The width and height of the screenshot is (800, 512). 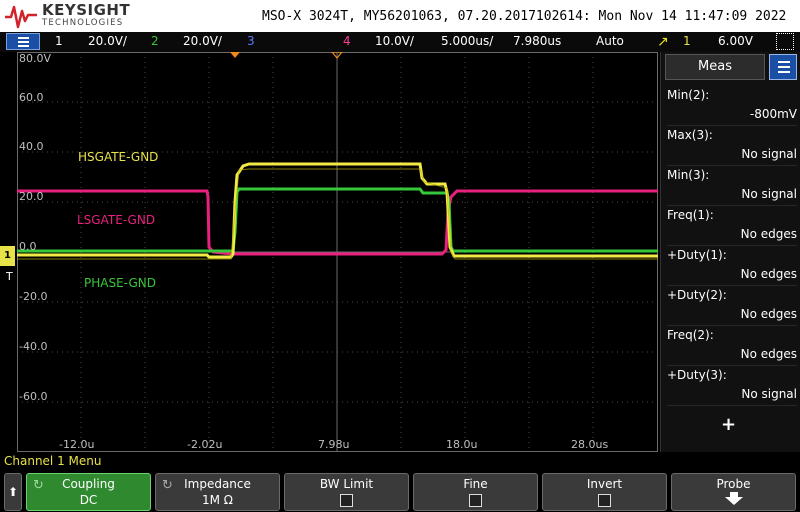 I want to click on invert-checkbox, so click(x=604, y=500).